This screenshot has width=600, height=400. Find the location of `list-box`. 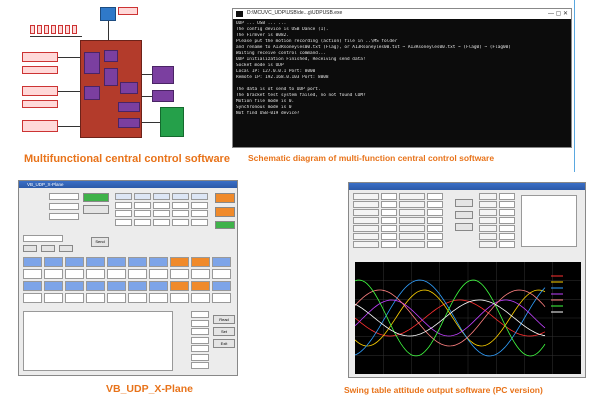

list-box is located at coordinates (549, 221).